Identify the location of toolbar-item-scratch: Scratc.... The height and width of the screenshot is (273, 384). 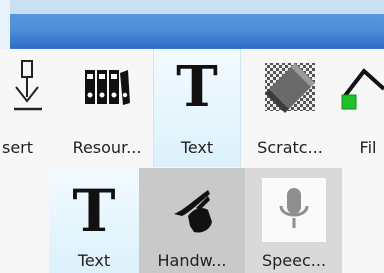
(290, 108).